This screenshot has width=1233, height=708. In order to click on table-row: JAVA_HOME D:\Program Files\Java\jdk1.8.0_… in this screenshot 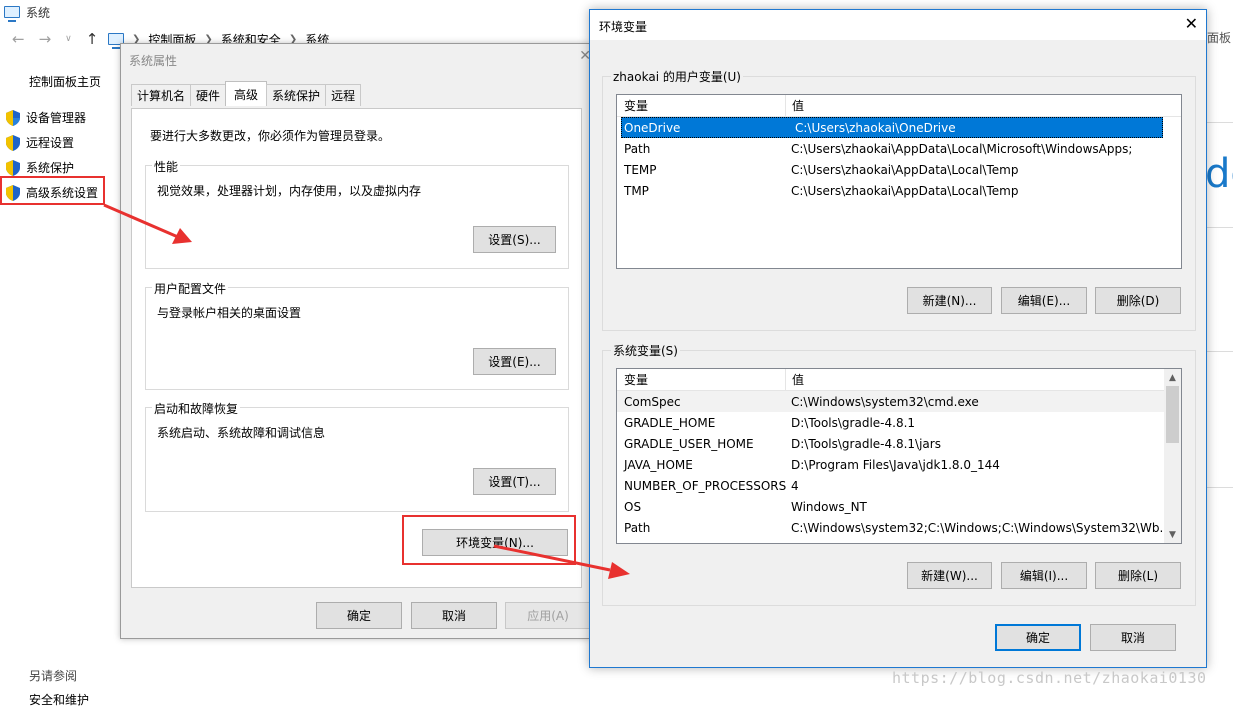, I will do `click(890, 464)`.